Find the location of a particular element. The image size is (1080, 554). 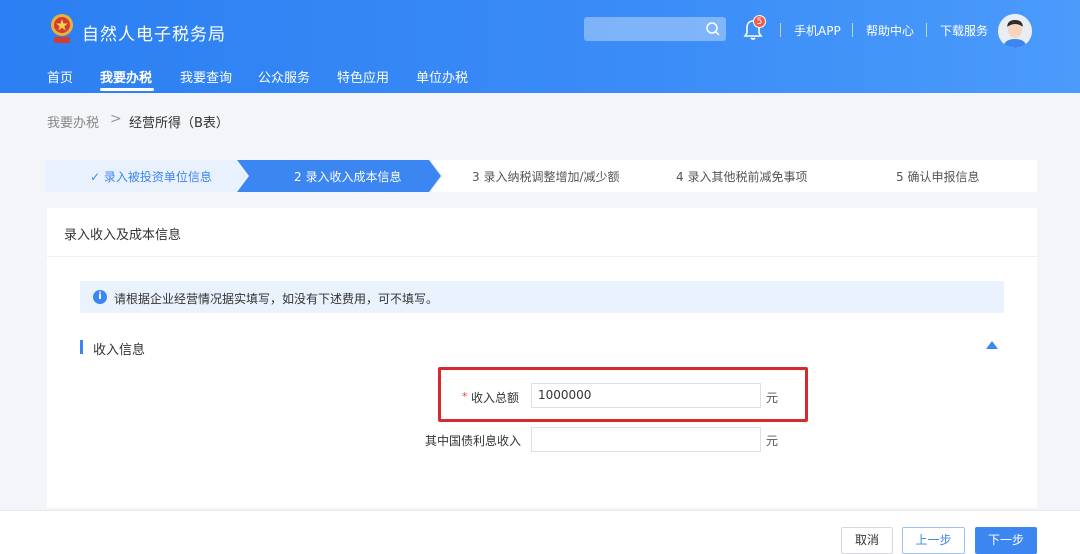

nav-home: 首页 is located at coordinates (60, 76).